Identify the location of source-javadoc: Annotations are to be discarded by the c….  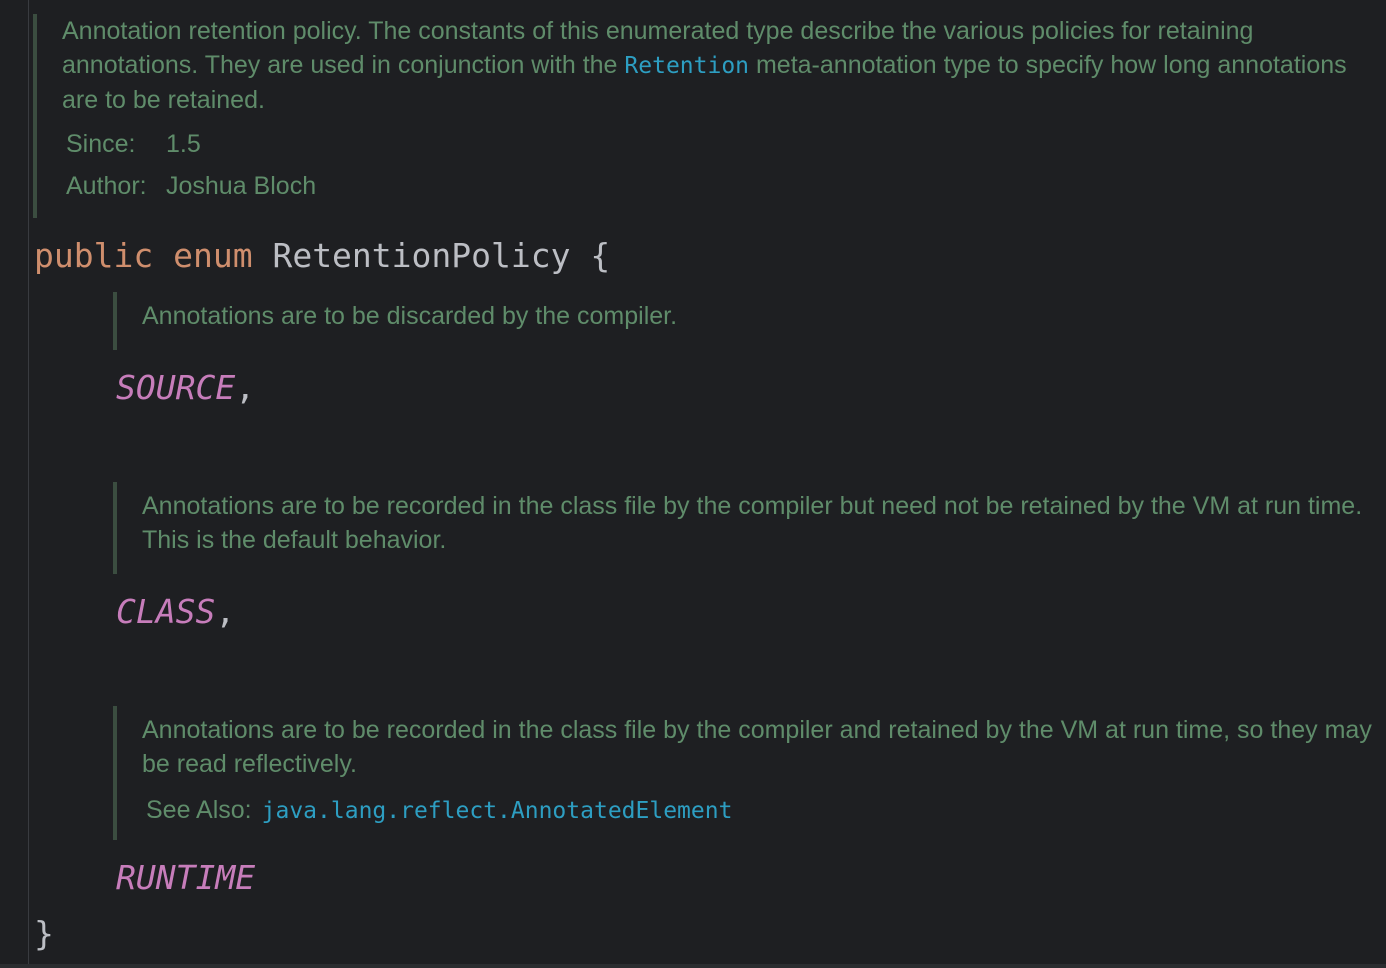
(743, 321).